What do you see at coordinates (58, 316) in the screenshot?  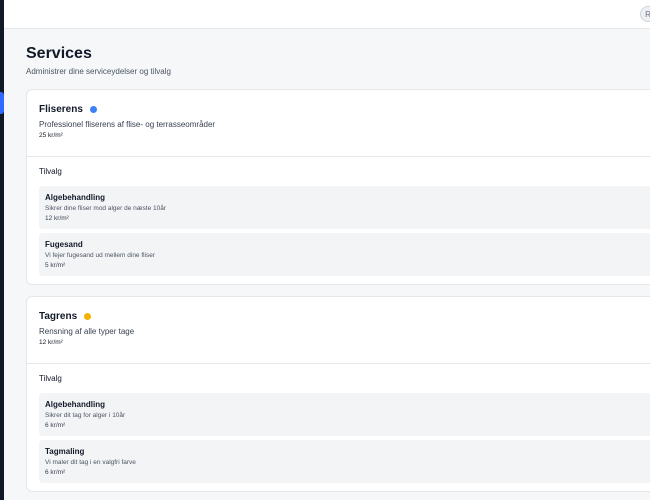 I see `service-title: Tagrens` at bounding box center [58, 316].